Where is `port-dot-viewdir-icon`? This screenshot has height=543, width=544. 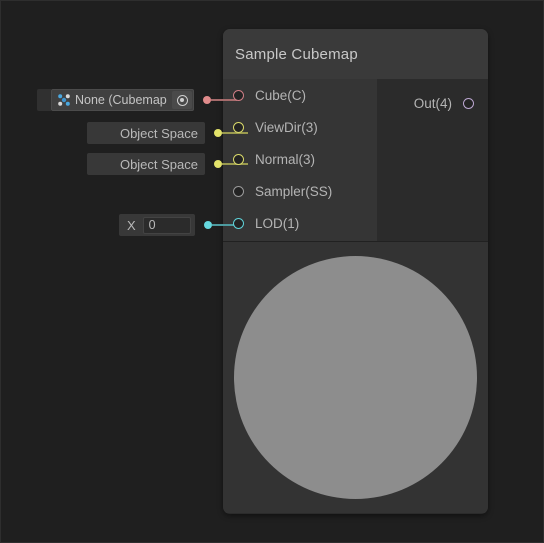 port-dot-viewdir-icon is located at coordinates (238, 127).